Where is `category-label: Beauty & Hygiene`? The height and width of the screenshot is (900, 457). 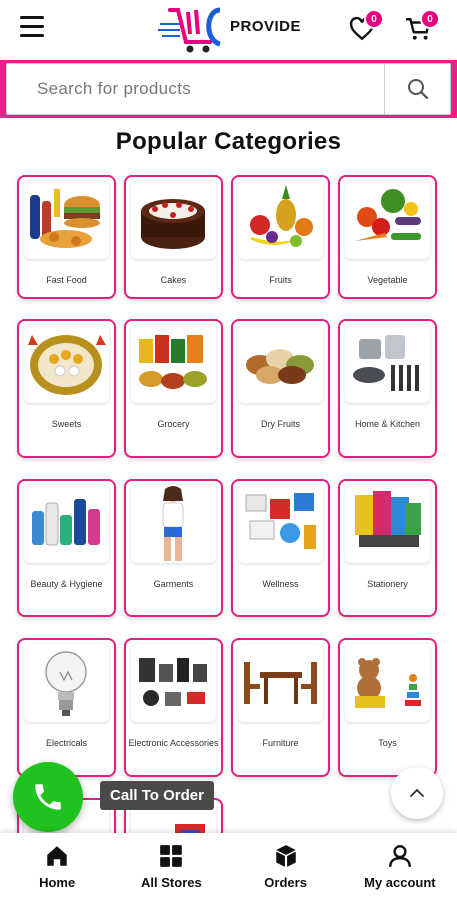
category-label: Beauty & Hygiene is located at coordinates (66, 584).